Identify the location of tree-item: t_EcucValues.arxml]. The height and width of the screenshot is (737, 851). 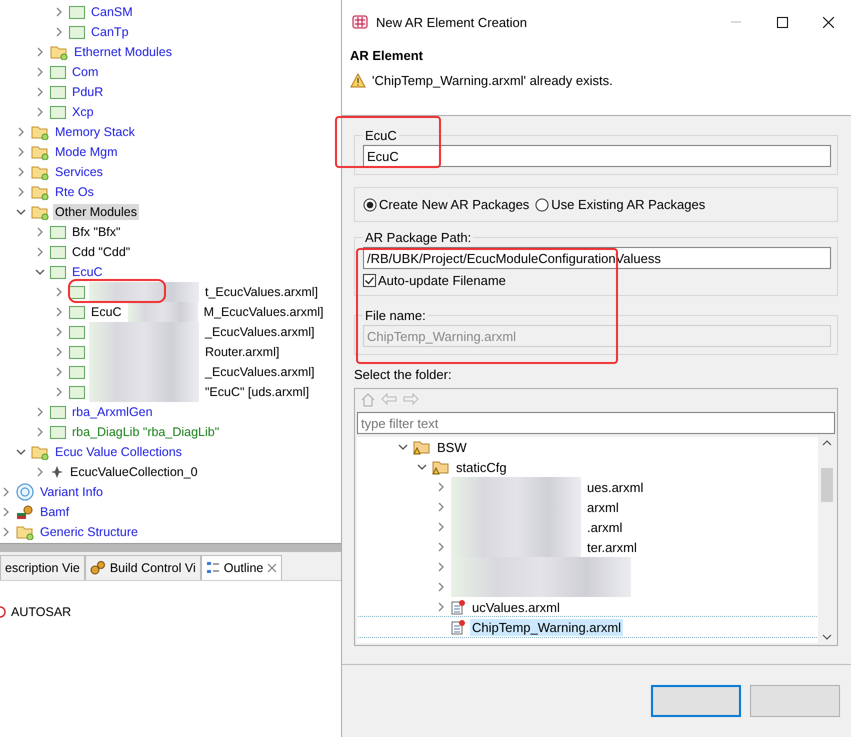
(261, 292).